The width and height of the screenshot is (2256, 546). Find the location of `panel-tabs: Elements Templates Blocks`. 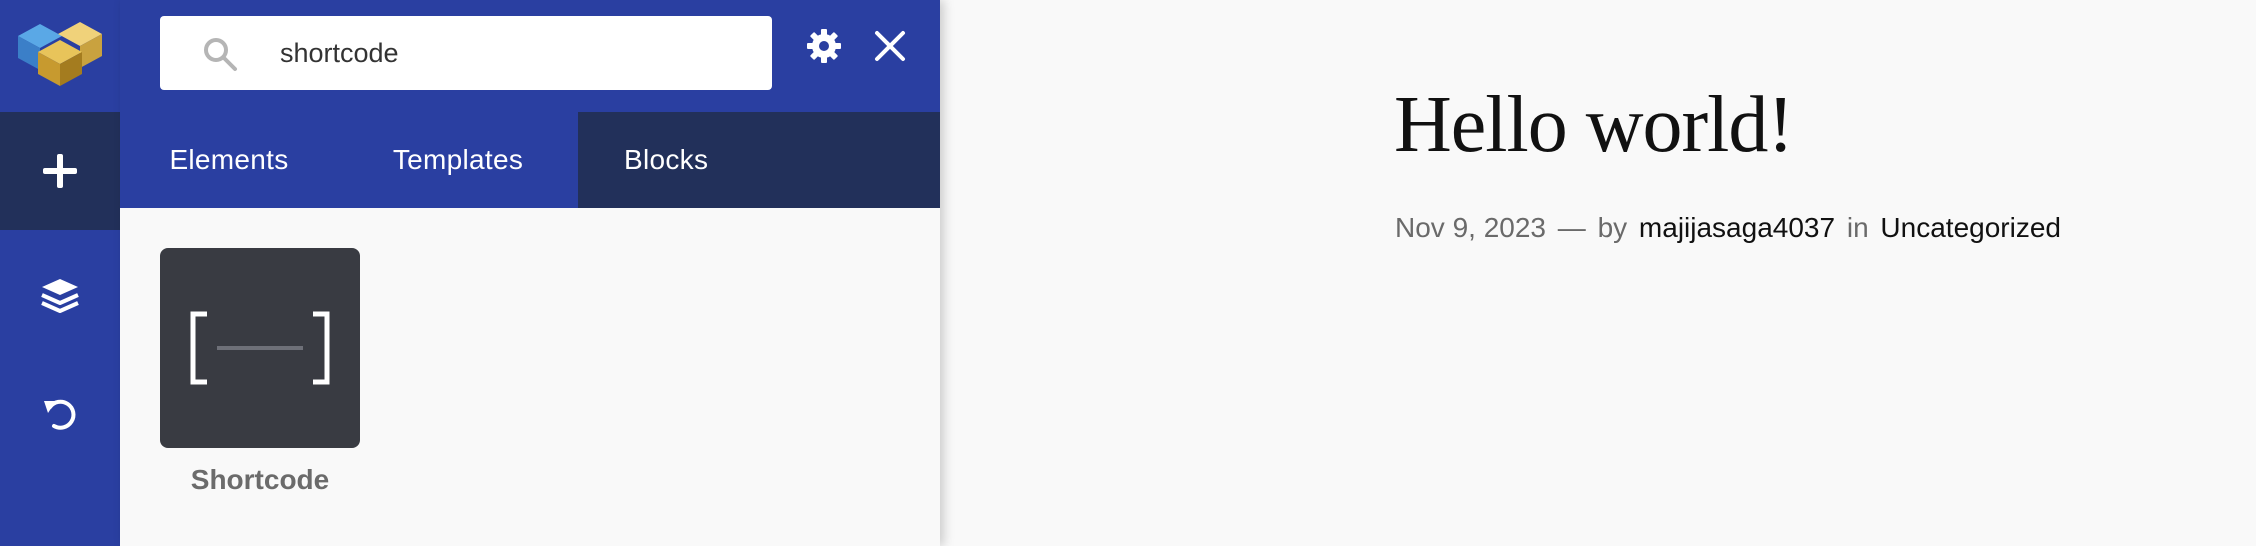

panel-tabs: Elements Templates Blocks is located at coordinates (530, 160).